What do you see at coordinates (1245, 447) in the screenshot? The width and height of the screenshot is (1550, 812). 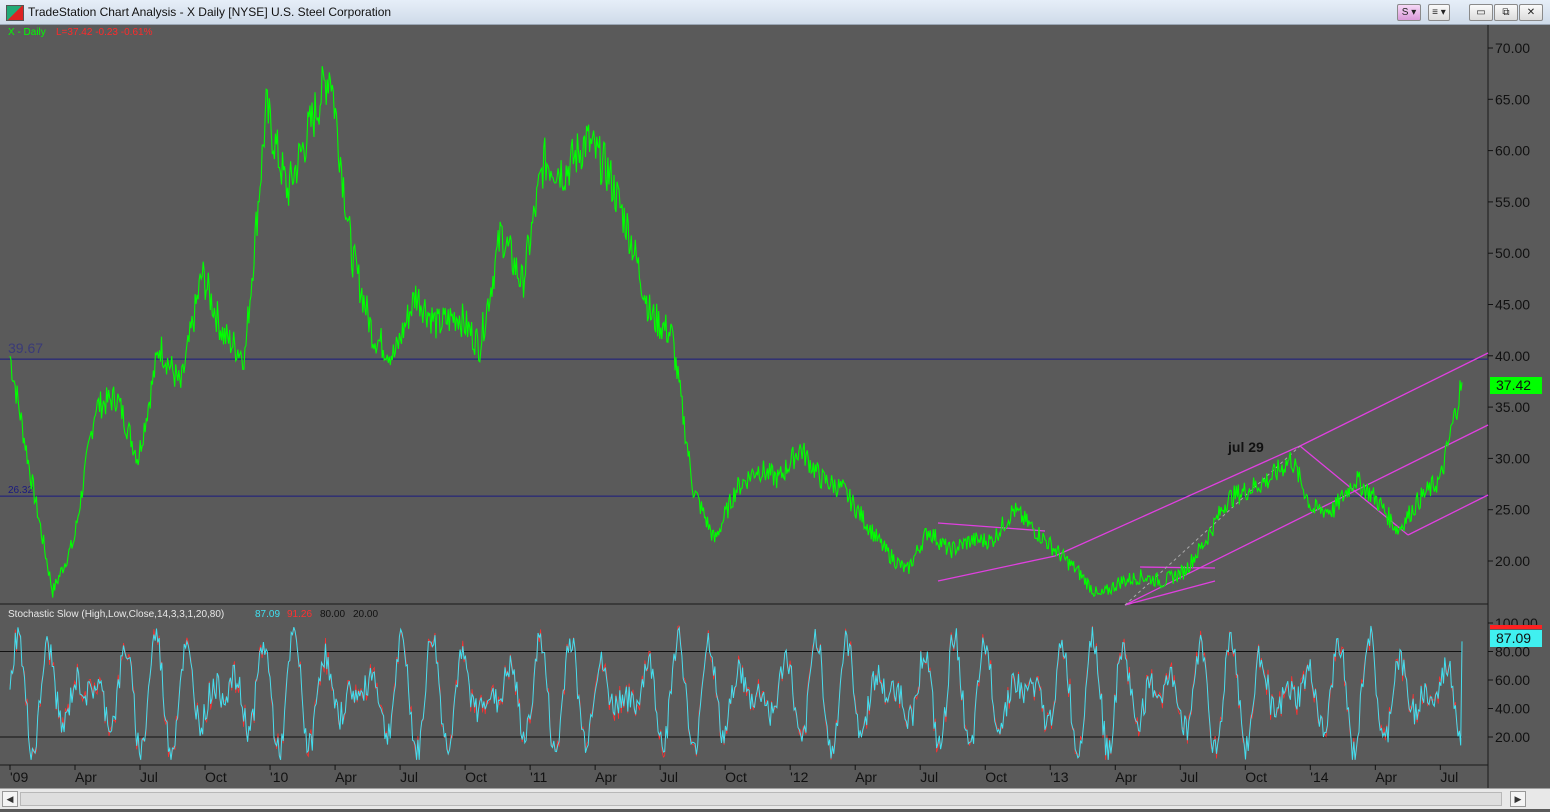 I see `jul29-annotation: jul 29` at bounding box center [1245, 447].